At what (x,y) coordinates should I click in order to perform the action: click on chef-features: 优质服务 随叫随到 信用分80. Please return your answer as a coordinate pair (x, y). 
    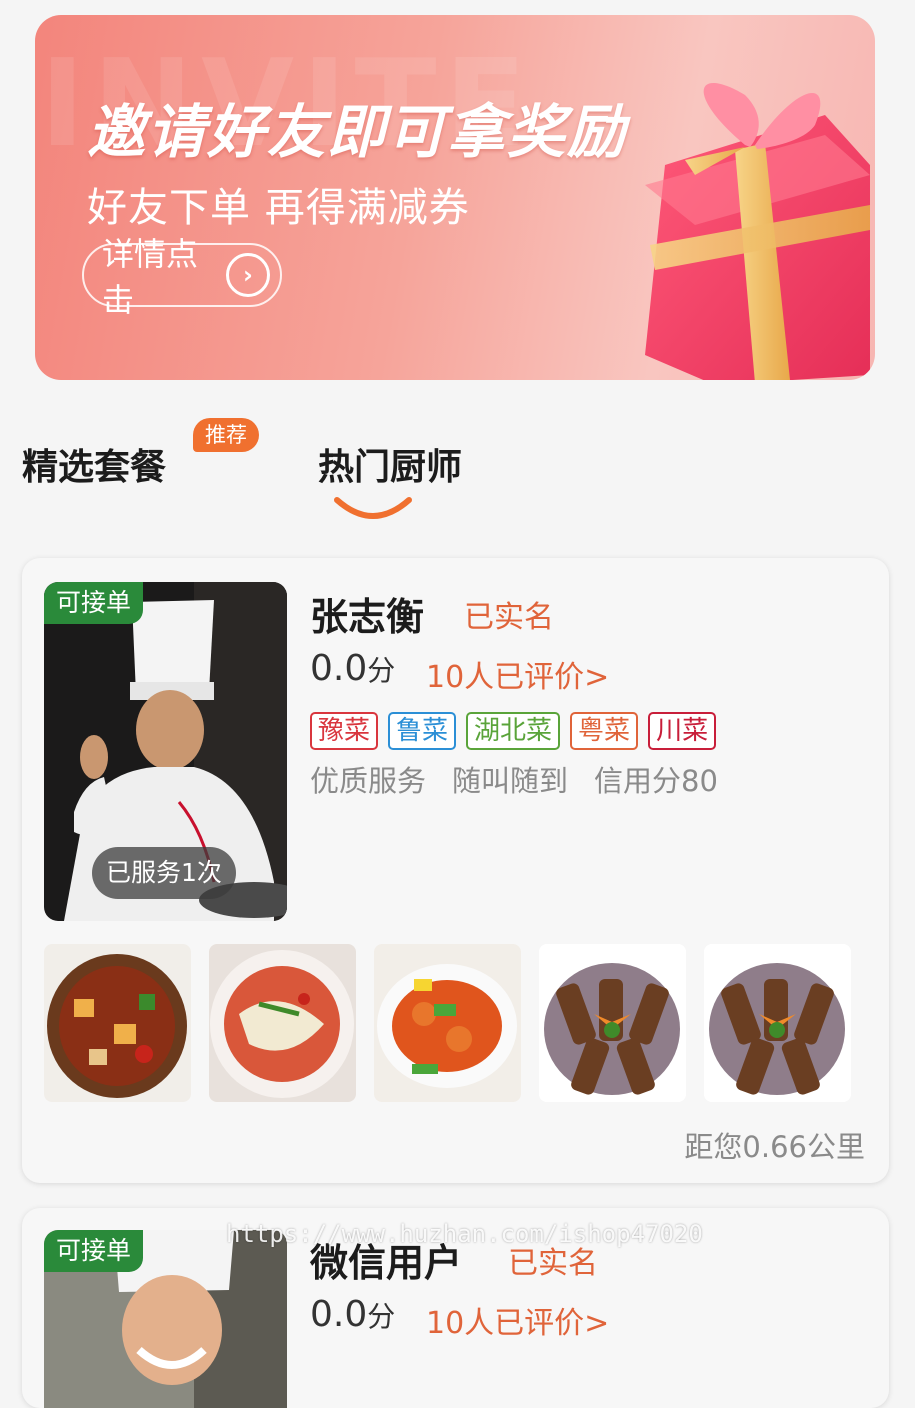
    Looking at the image, I should click on (514, 779).